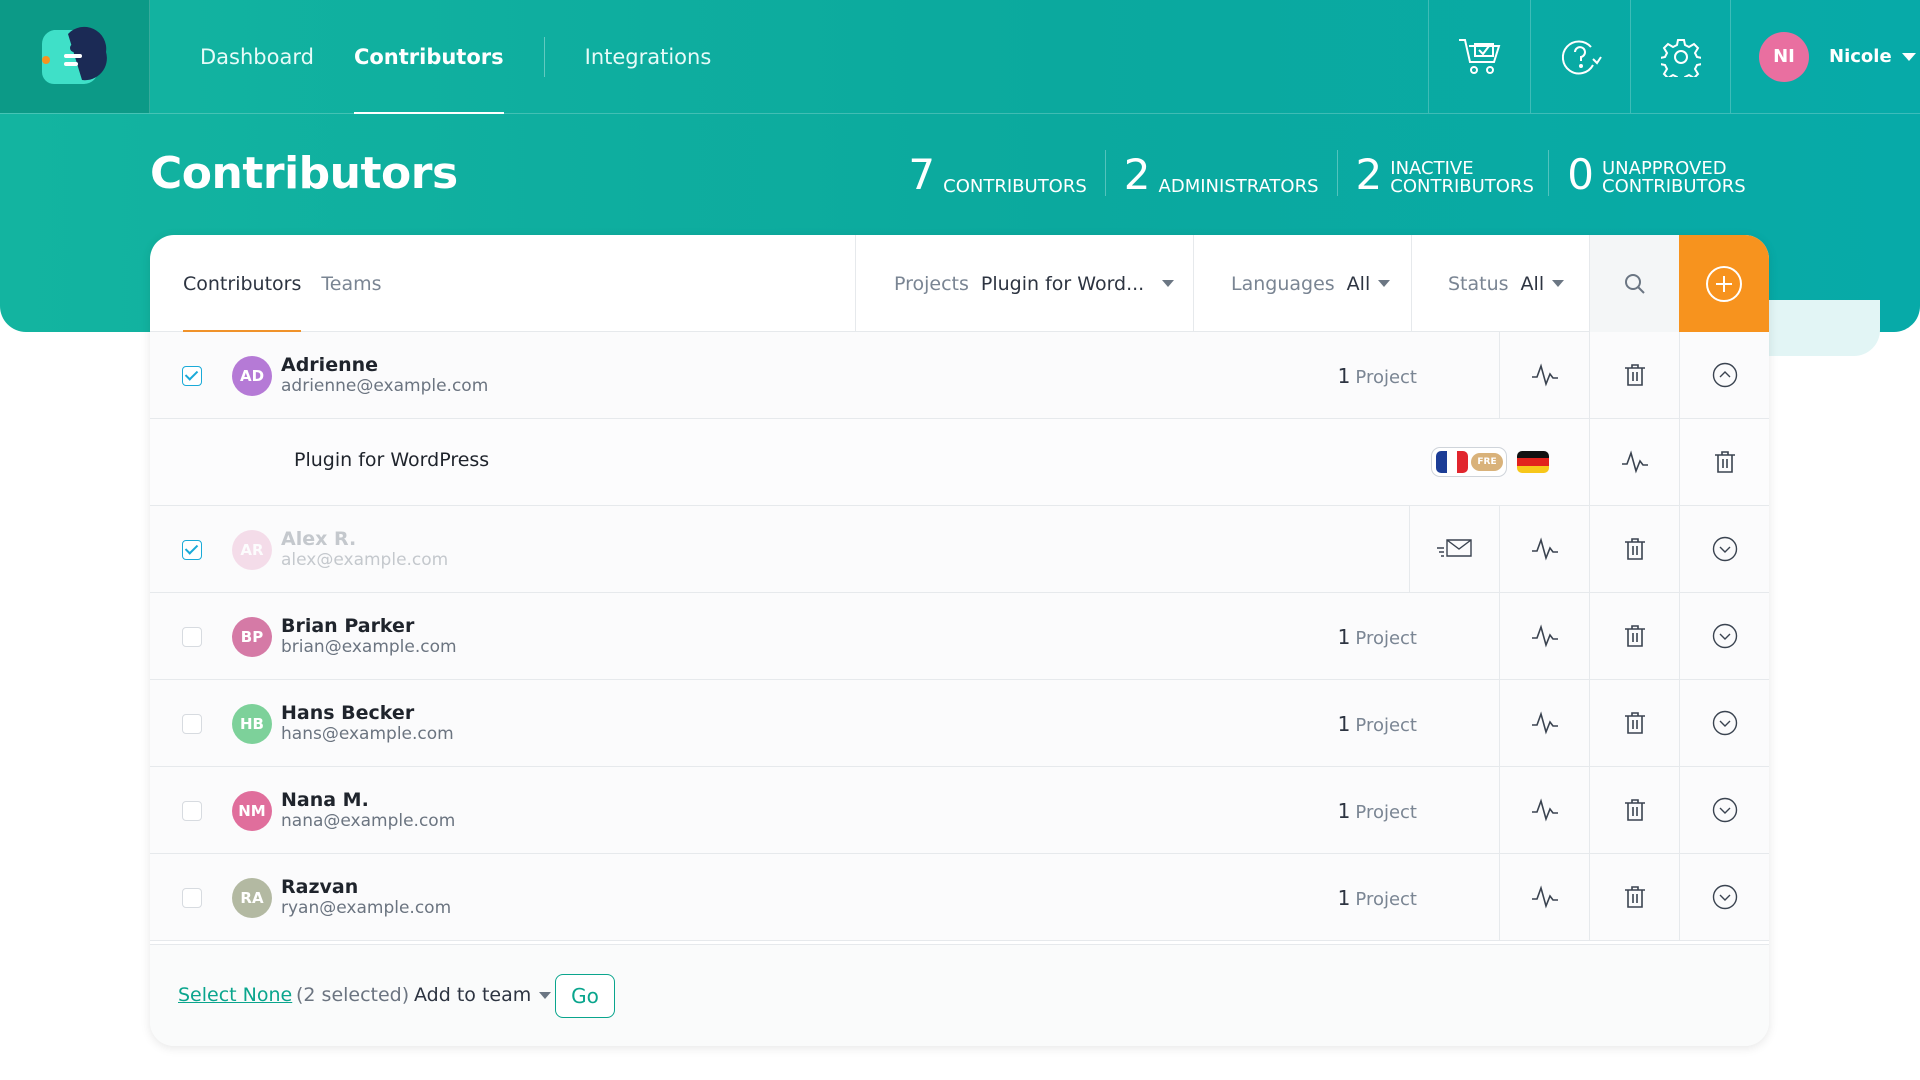 This screenshot has width=1920, height=1080. Describe the element at coordinates (1283, 283) in the screenshot. I see `filter-label: Languages` at that location.